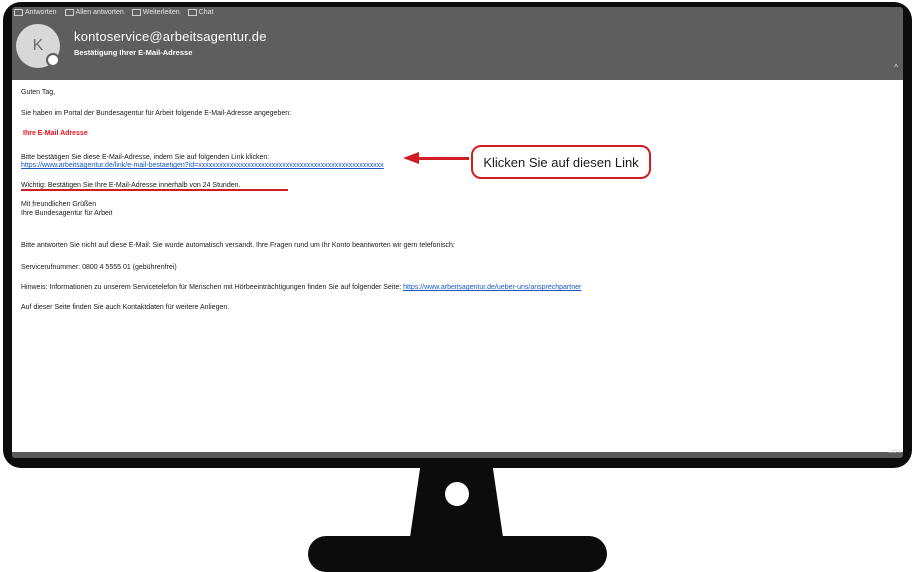 The width and height of the screenshot is (917, 572). What do you see at coordinates (896, 67) in the screenshot?
I see `collapse-header-icon: ^` at bounding box center [896, 67].